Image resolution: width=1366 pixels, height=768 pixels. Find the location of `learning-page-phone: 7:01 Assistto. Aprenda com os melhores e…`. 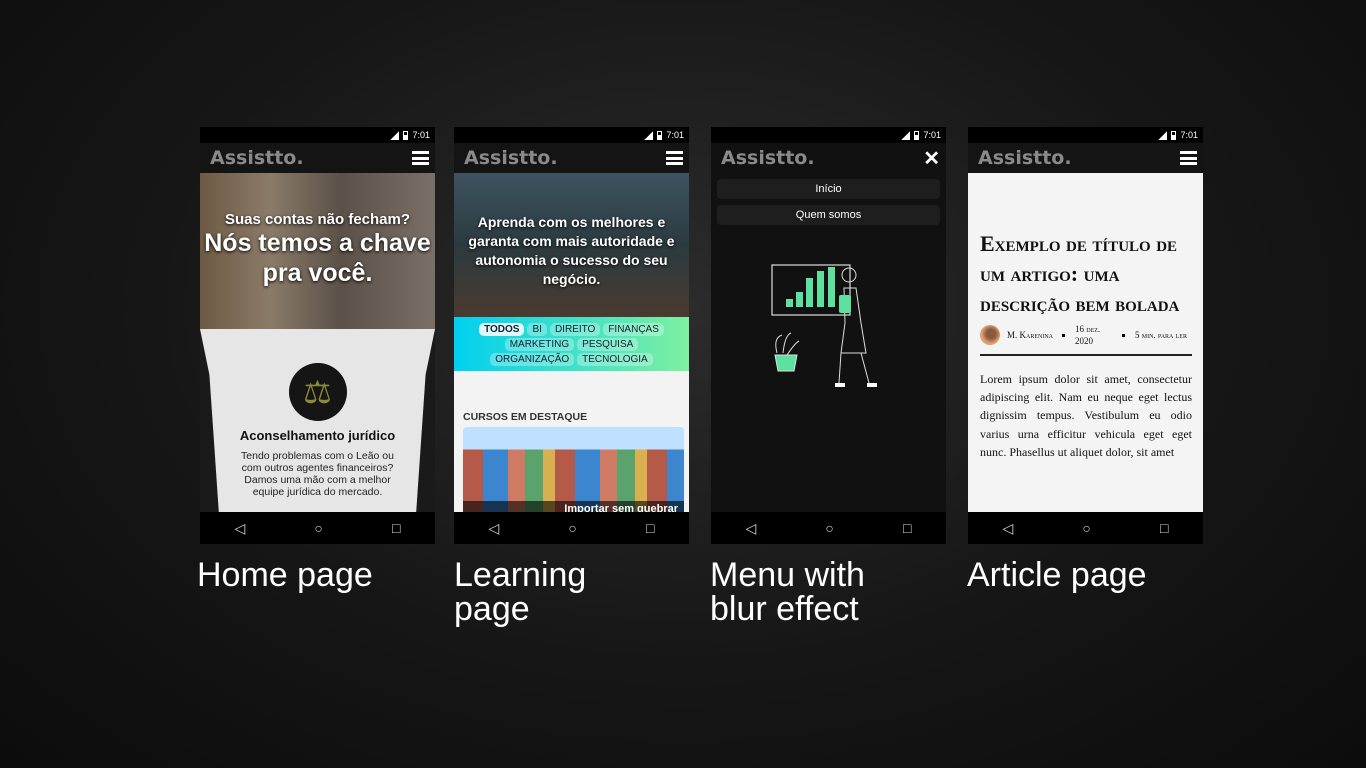

learning-page-phone: 7:01 Assistto. Aprenda com os melhores e… is located at coordinates (571, 335).